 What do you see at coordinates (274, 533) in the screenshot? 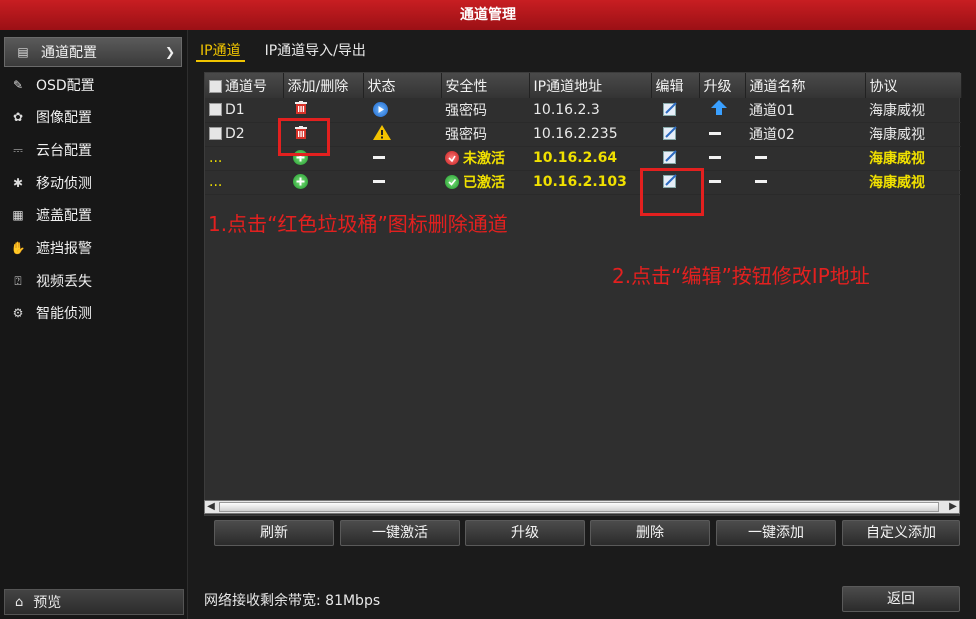
I see `refresh-button: 刷新` at bounding box center [274, 533].